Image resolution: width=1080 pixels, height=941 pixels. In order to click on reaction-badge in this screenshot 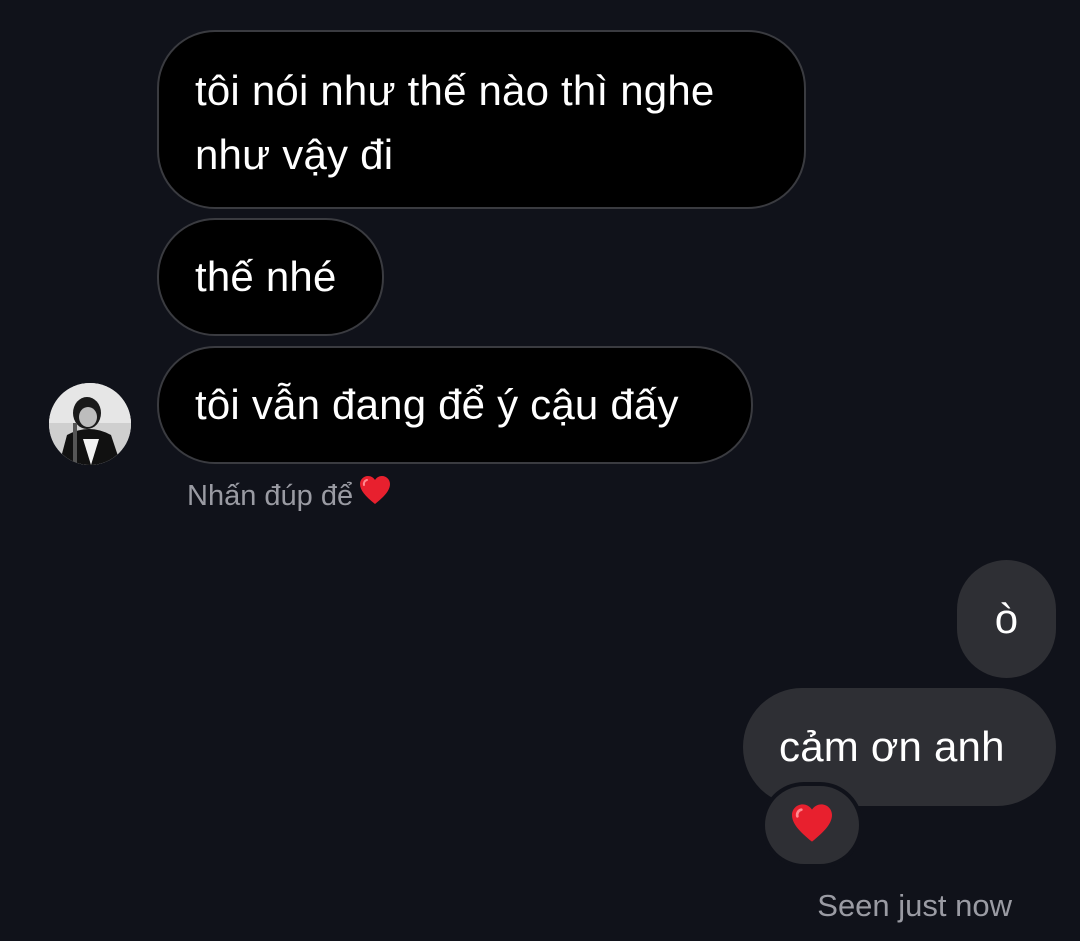, I will do `click(812, 825)`.